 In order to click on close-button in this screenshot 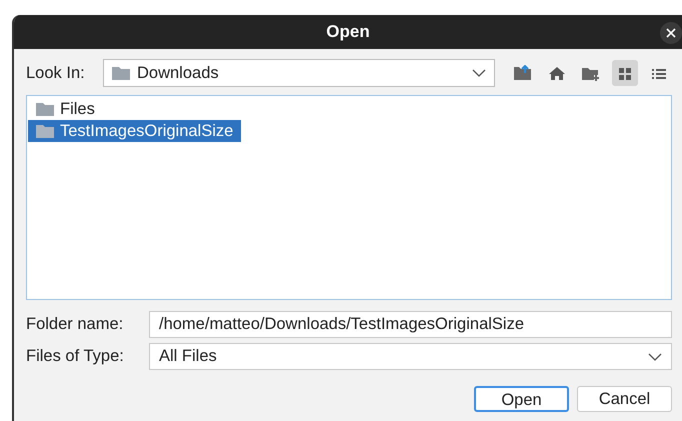, I will do `click(671, 33)`.